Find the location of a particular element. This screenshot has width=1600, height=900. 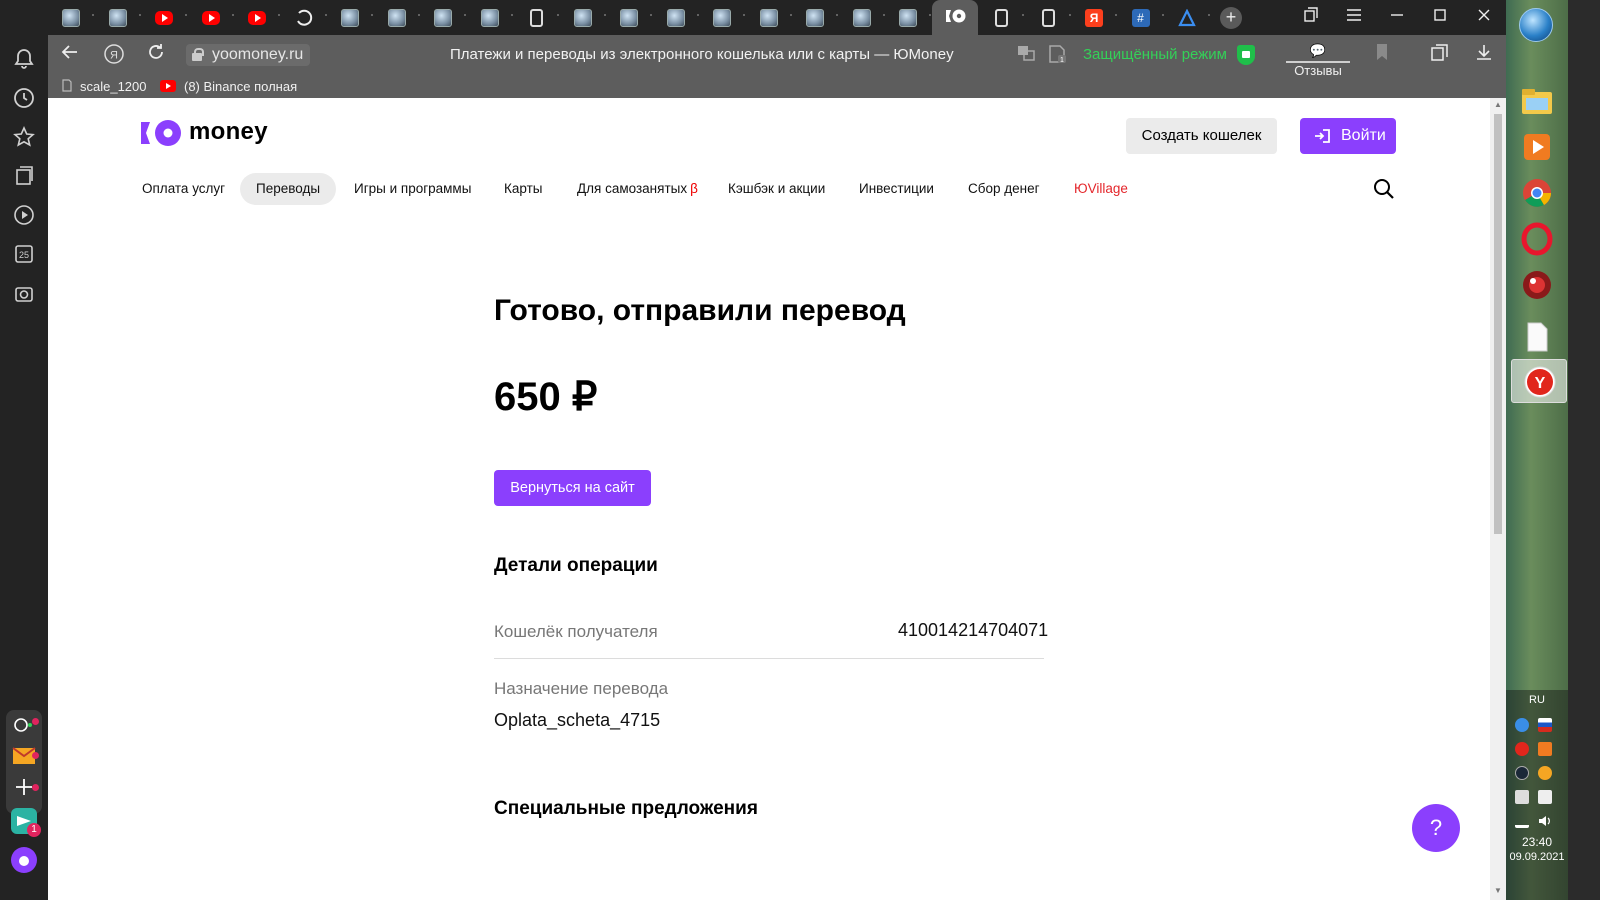

volume-icon is located at coordinates (1545, 821).